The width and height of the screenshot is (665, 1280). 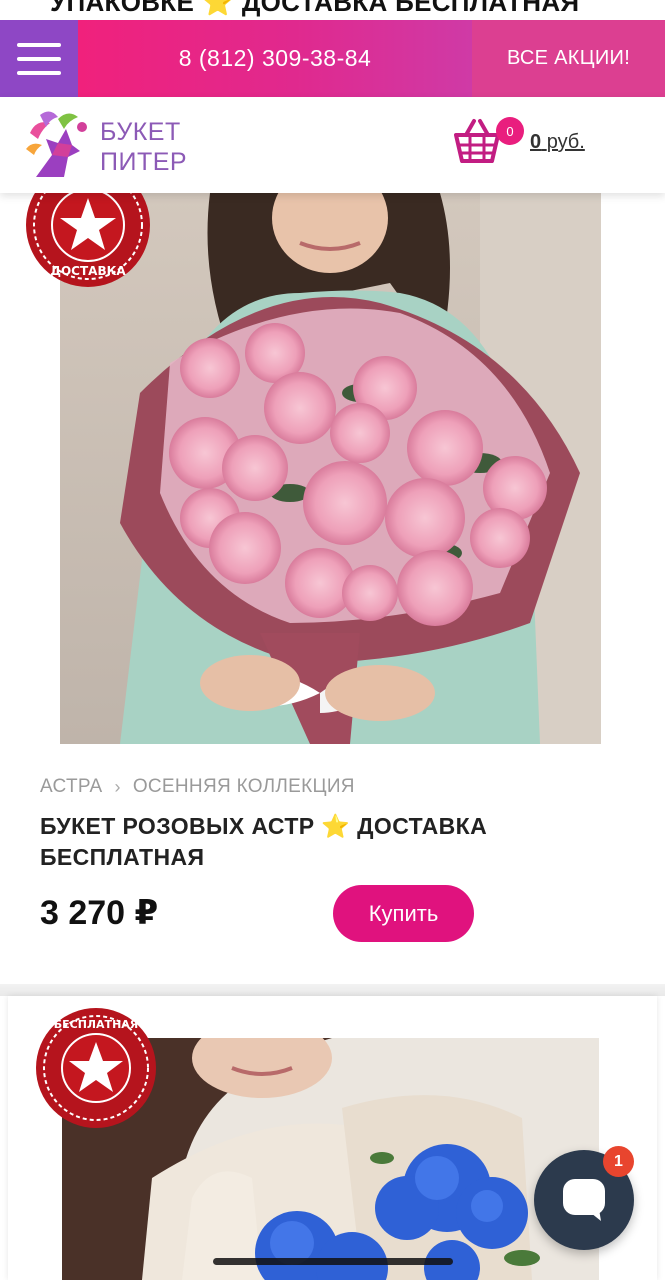 I want to click on previous-product-title: УПАКОВКЕ ⭐️ ДОСТАВКА БЕСПЛАТНАЯ, so click(x=332, y=11).